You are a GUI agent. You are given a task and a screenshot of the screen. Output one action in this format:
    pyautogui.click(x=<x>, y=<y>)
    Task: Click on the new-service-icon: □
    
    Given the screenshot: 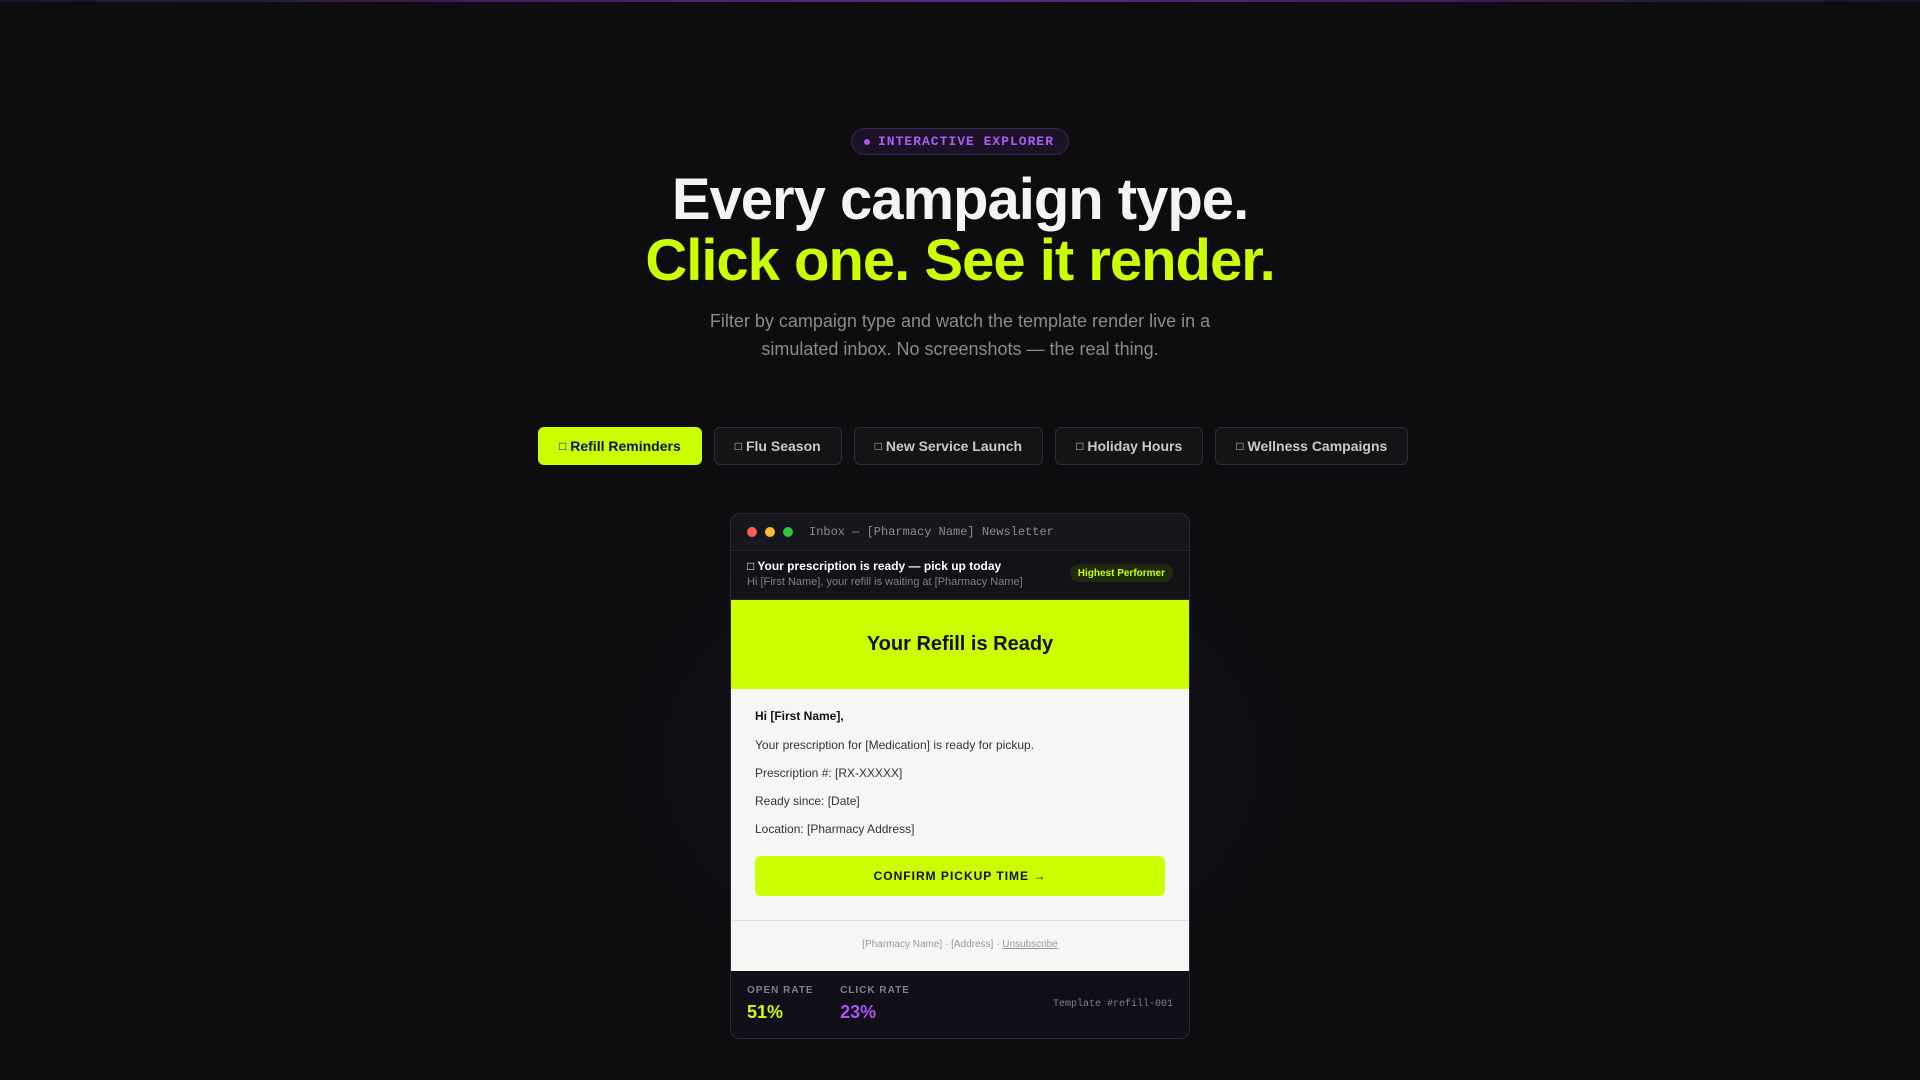 What is the action you would take?
    pyautogui.click(x=878, y=446)
    